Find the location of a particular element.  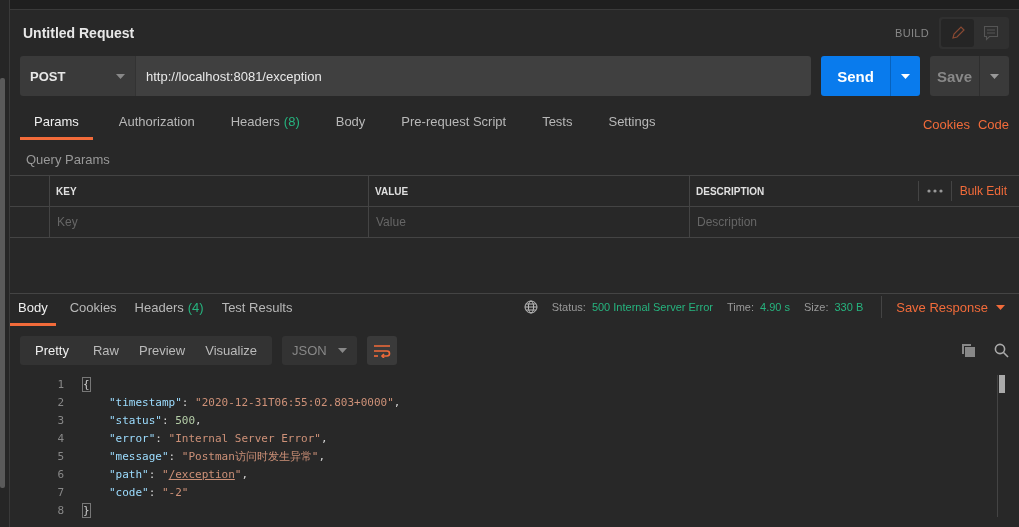

line-number: 5 is located at coordinates (60, 456).